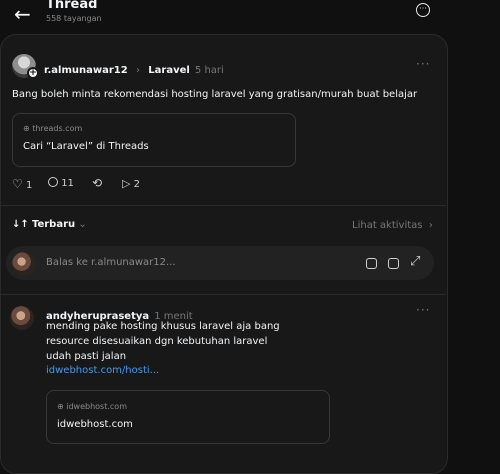 The image size is (500, 474). What do you see at coordinates (82, 224) in the screenshot?
I see `chevron-down-icon: ⌄` at bounding box center [82, 224].